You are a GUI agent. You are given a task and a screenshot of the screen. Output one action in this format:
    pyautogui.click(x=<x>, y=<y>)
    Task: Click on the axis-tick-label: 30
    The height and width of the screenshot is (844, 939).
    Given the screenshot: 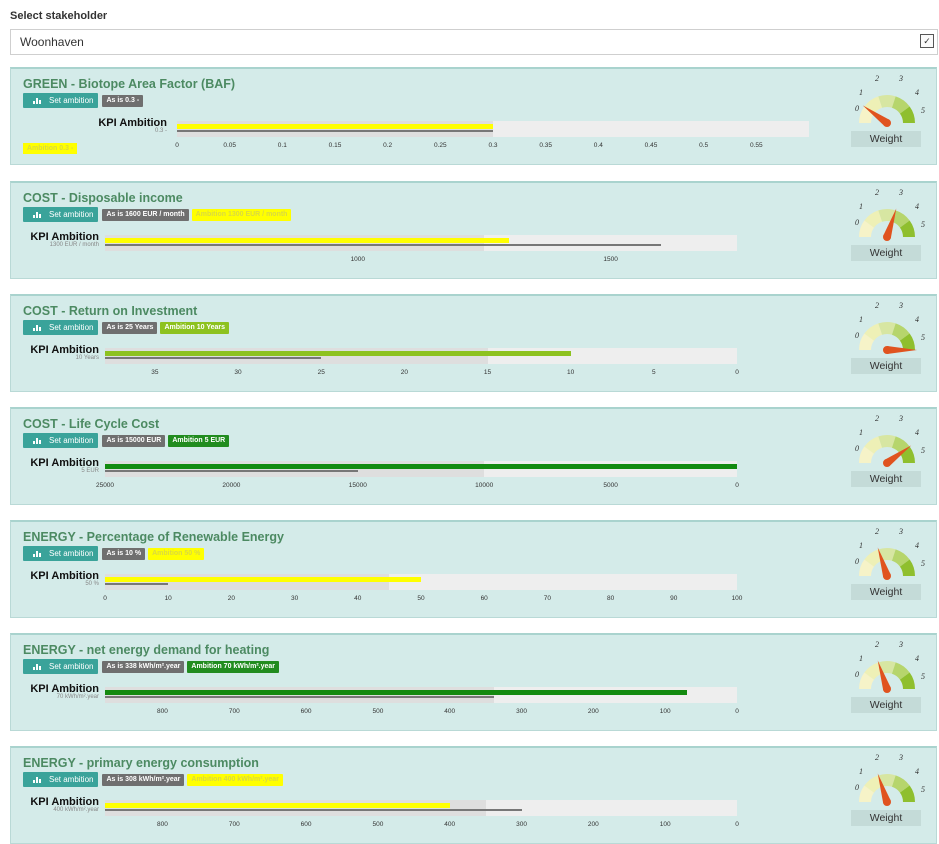 What is the action you would take?
    pyautogui.click(x=238, y=372)
    